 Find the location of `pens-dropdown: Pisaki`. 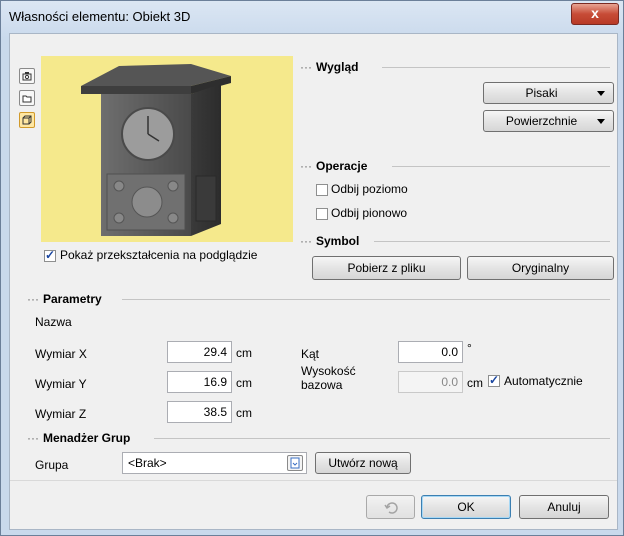

pens-dropdown: Pisaki is located at coordinates (548, 93).